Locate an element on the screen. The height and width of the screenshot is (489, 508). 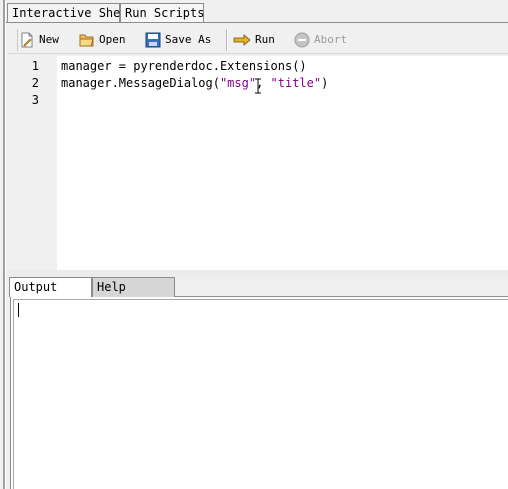
line-number: 3 is located at coordinates (35, 100).